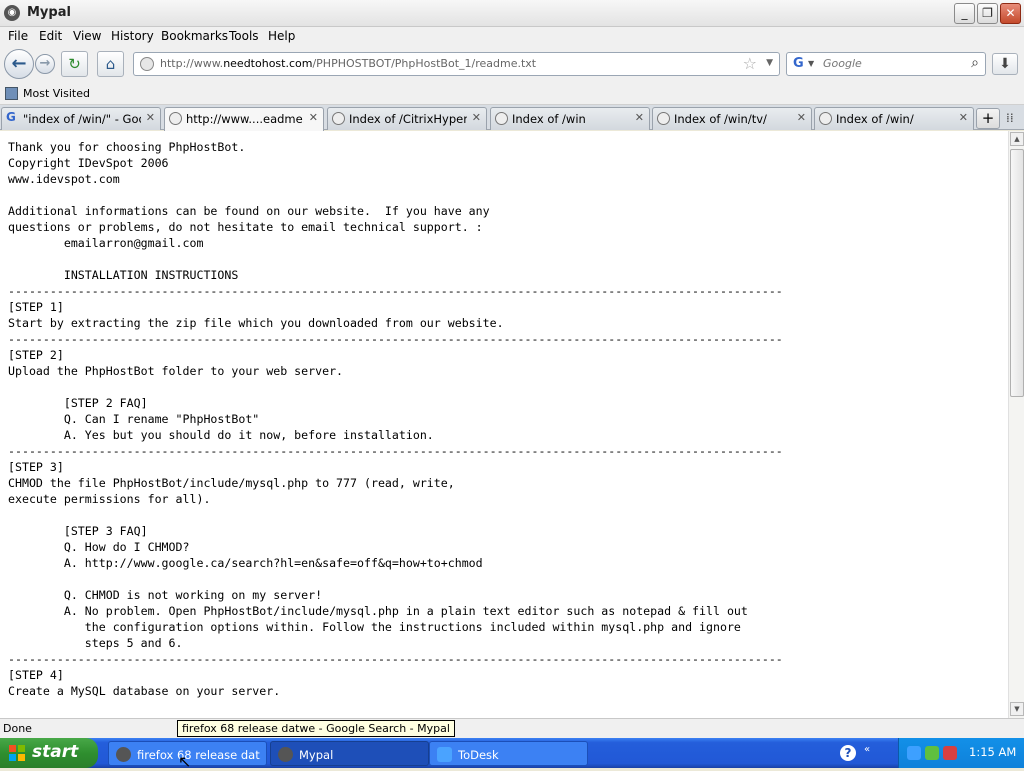  Describe the element at coordinates (720, 119) in the screenshot. I see `tab-label: Index of /win/tv/` at that location.